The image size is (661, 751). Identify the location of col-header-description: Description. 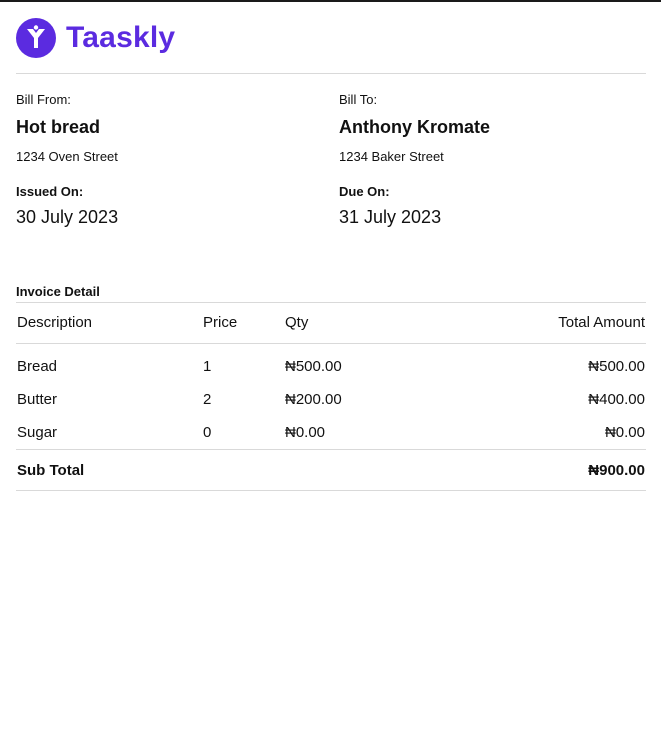
(109, 323).